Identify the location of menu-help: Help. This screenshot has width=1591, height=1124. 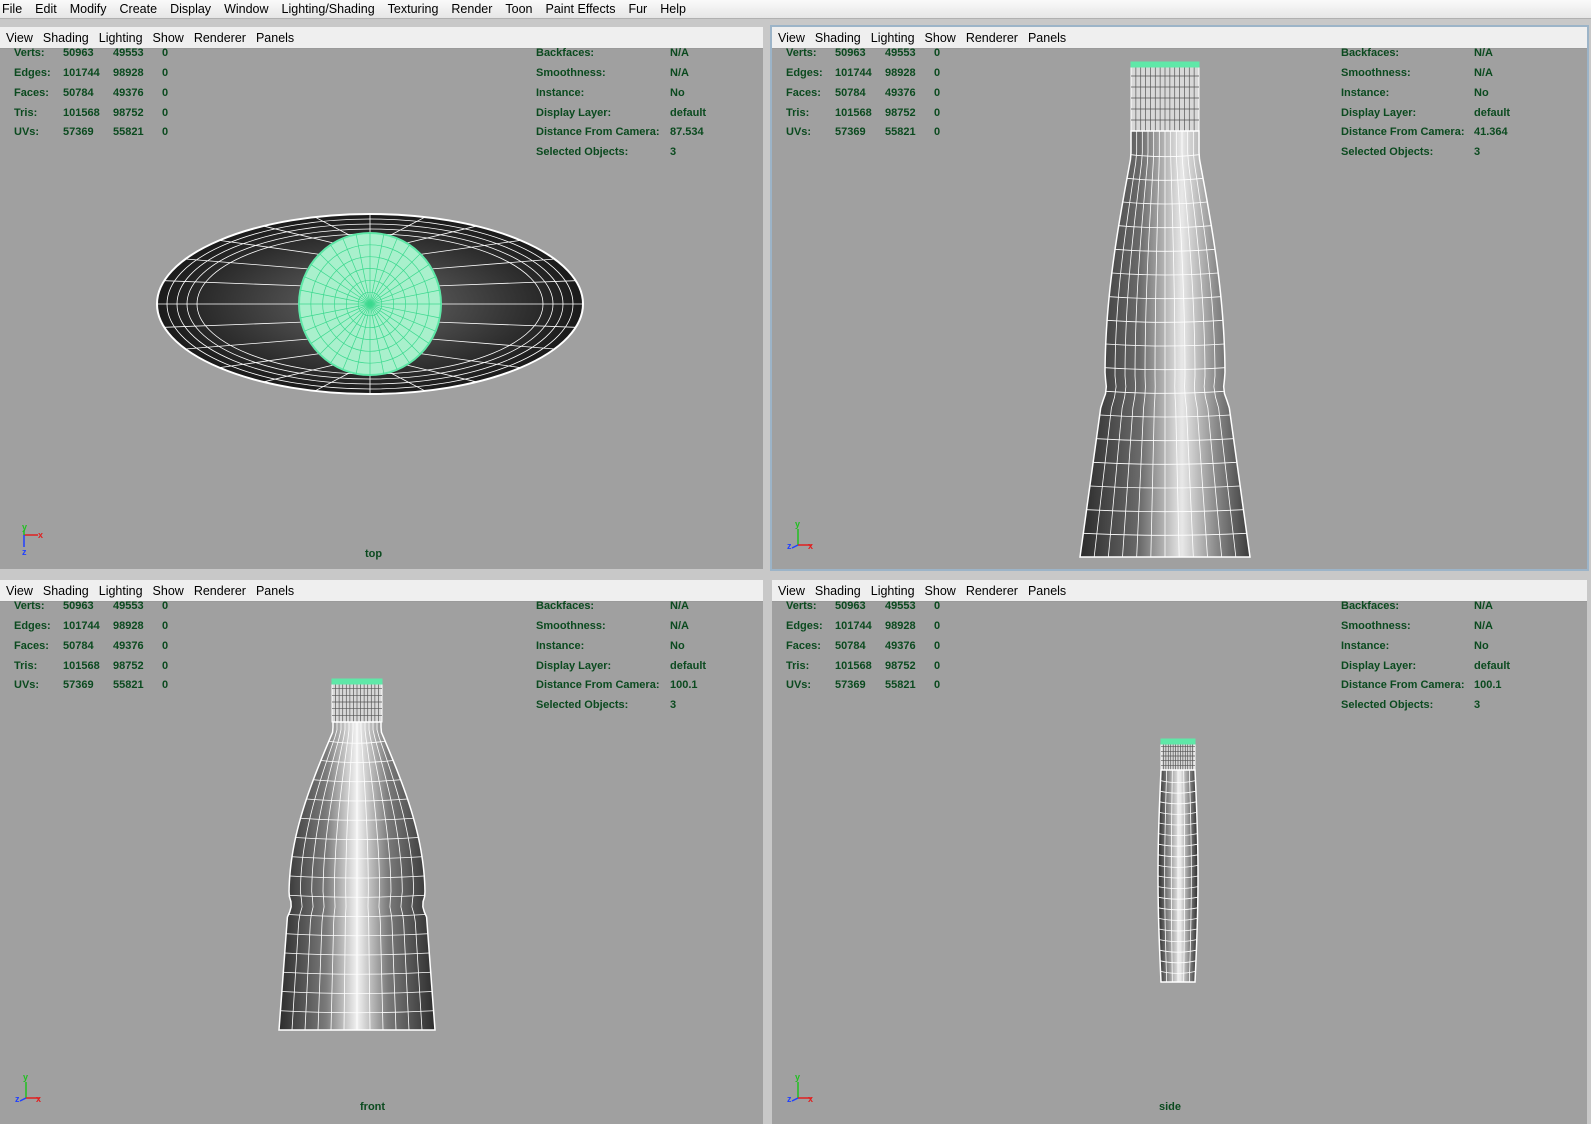
(673, 9).